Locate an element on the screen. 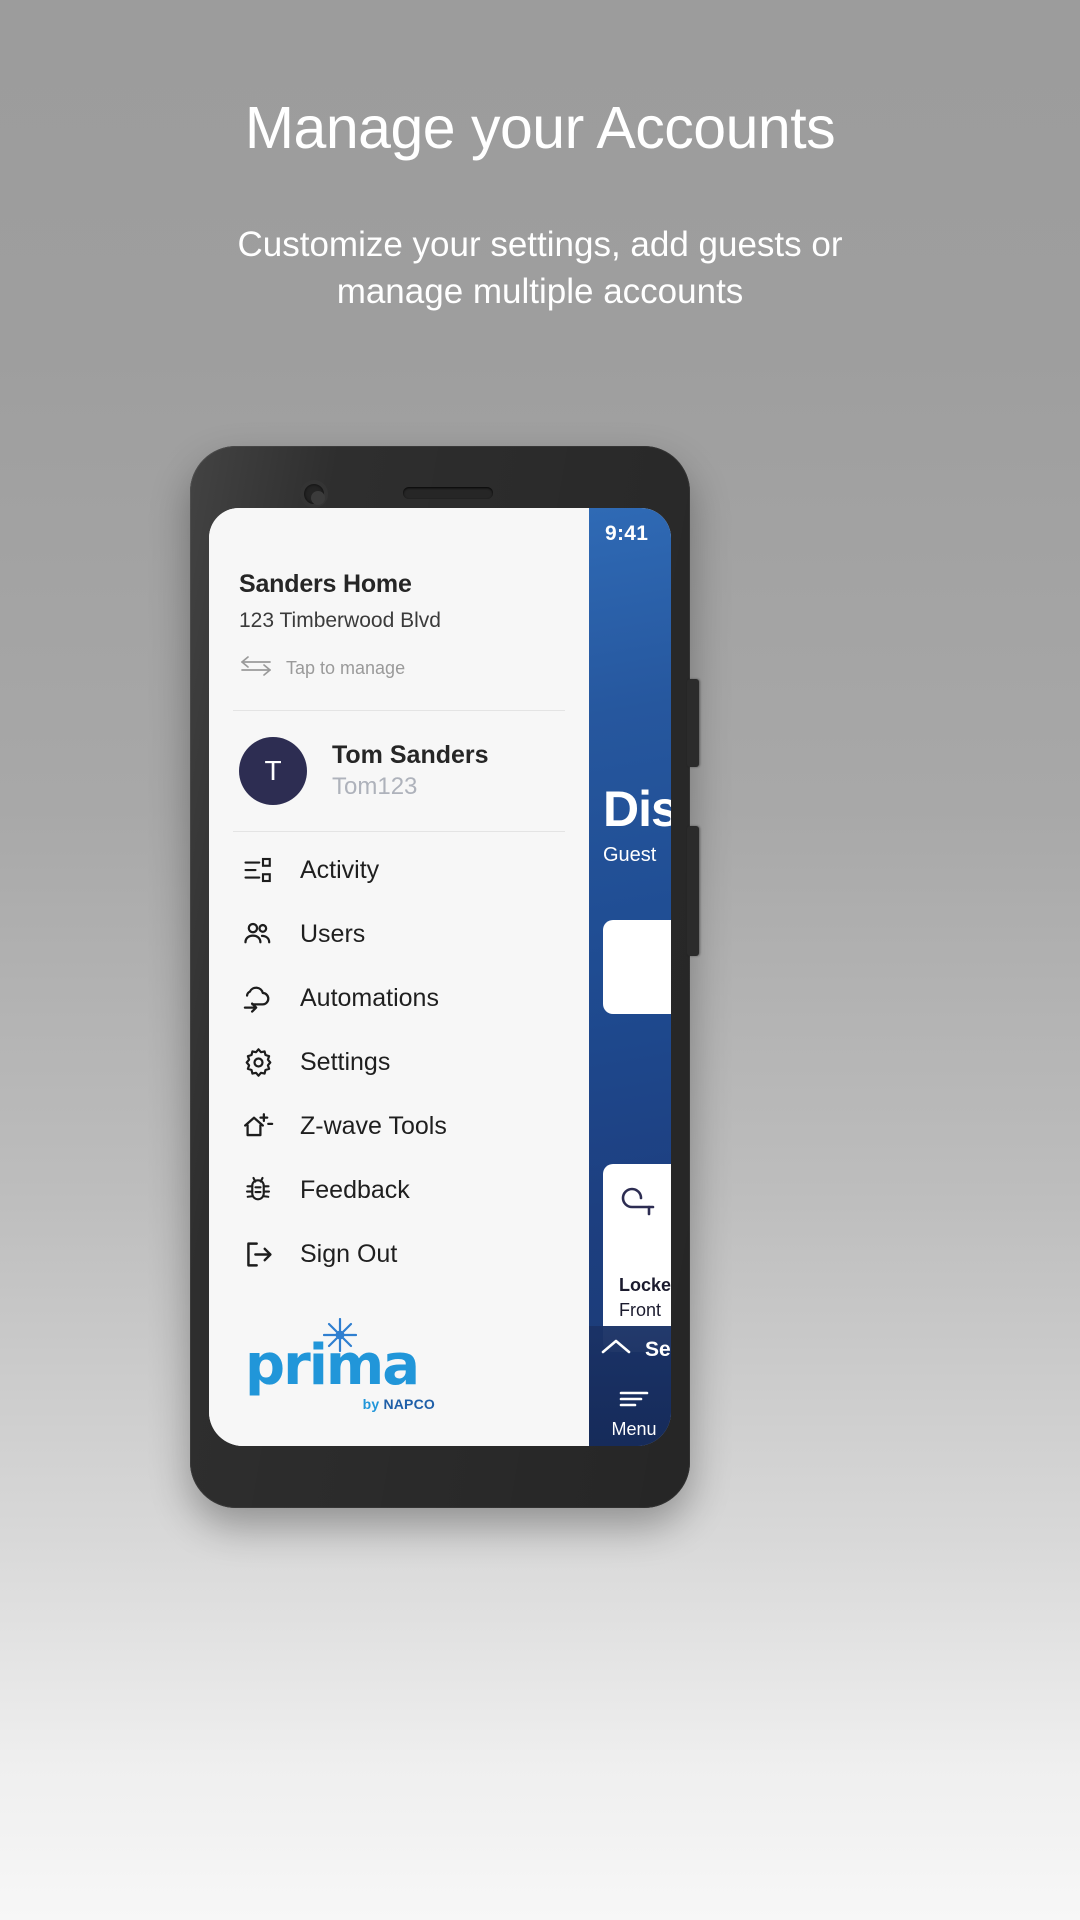  menu-button: Menu is located at coordinates (634, 1414).